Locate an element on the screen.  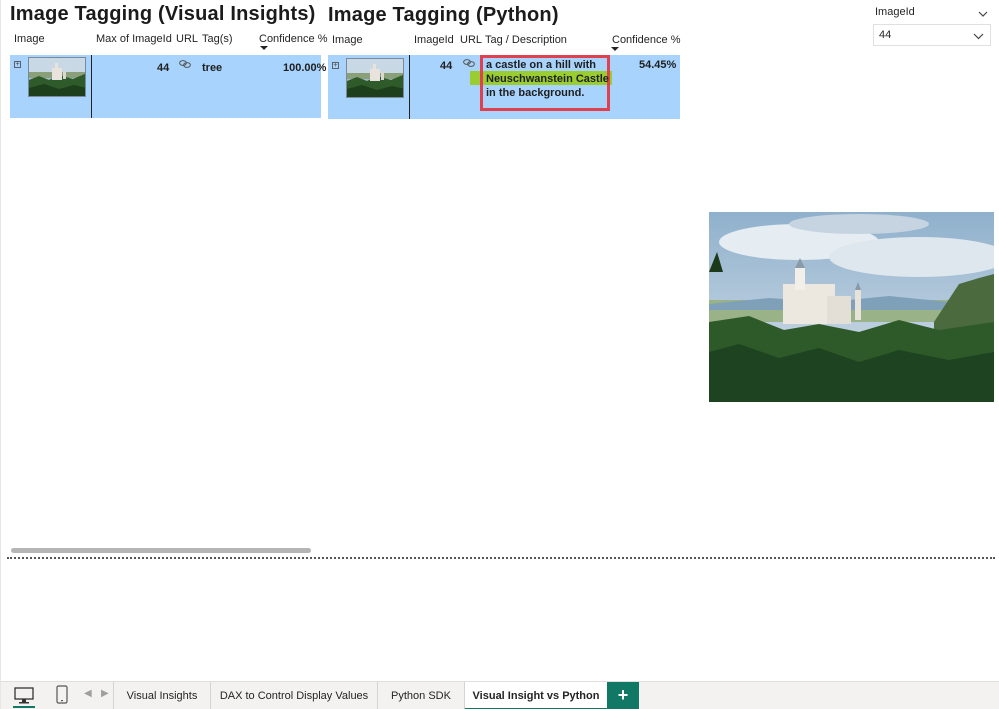
tab-visual-insights: Visual Insights is located at coordinates (161, 695).